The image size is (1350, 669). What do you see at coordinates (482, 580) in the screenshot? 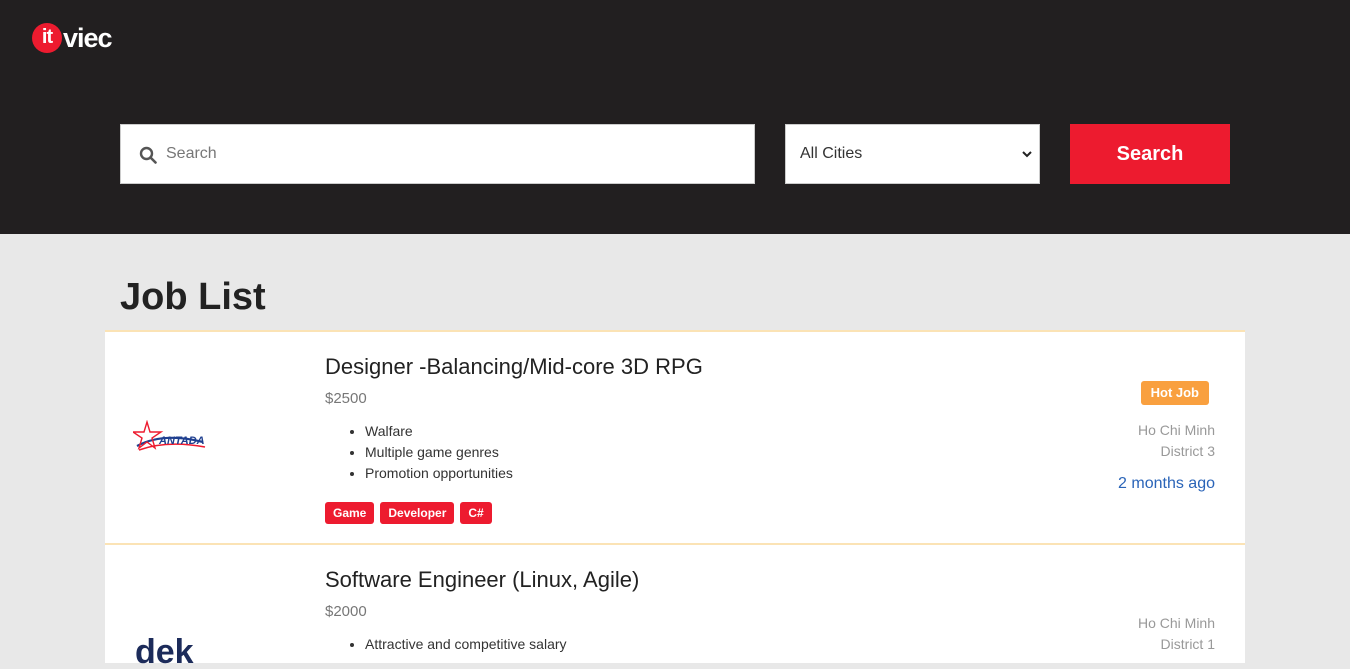
I see `job-title: Software Engineer (Linux, Agile)` at bounding box center [482, 580].